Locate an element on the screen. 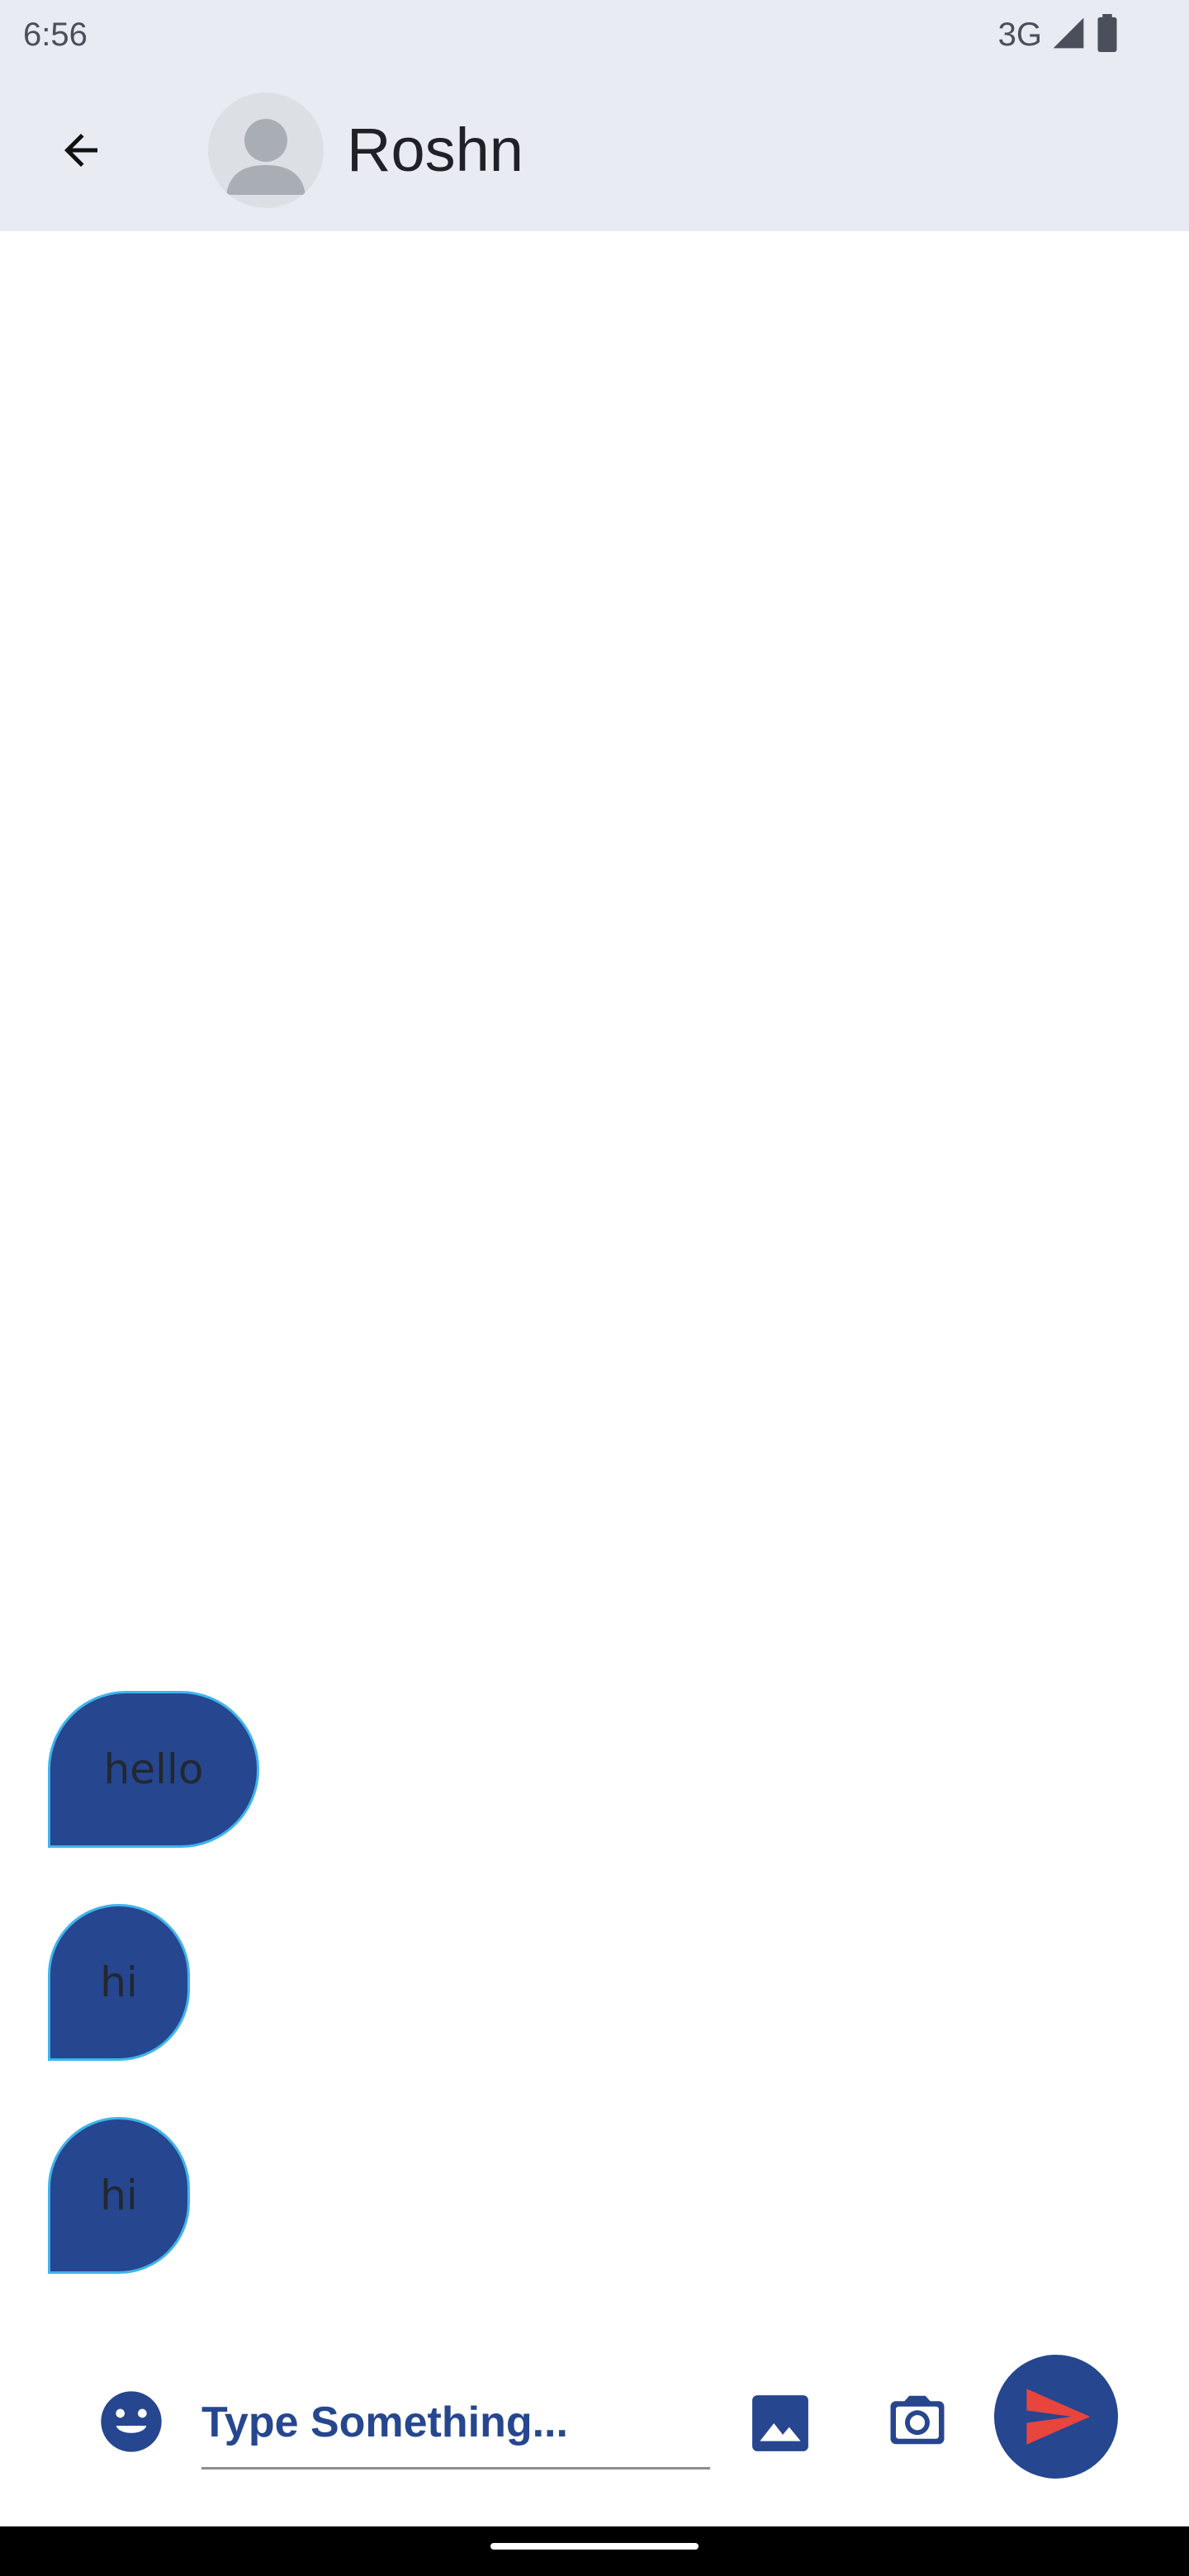  message-bubble: hello is located at coordinates (153, 1769).